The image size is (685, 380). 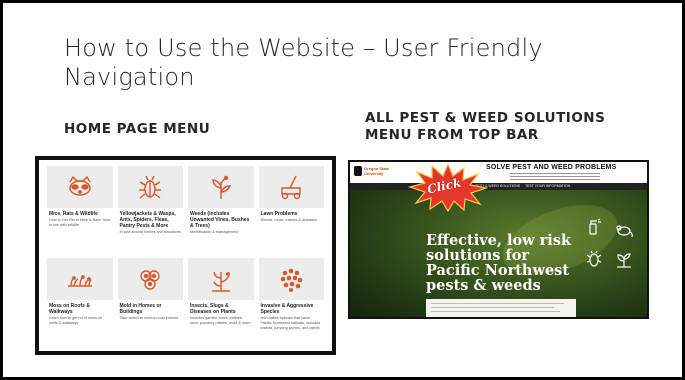 I want to click on hero-info-panel, so click(x=501, y=308).